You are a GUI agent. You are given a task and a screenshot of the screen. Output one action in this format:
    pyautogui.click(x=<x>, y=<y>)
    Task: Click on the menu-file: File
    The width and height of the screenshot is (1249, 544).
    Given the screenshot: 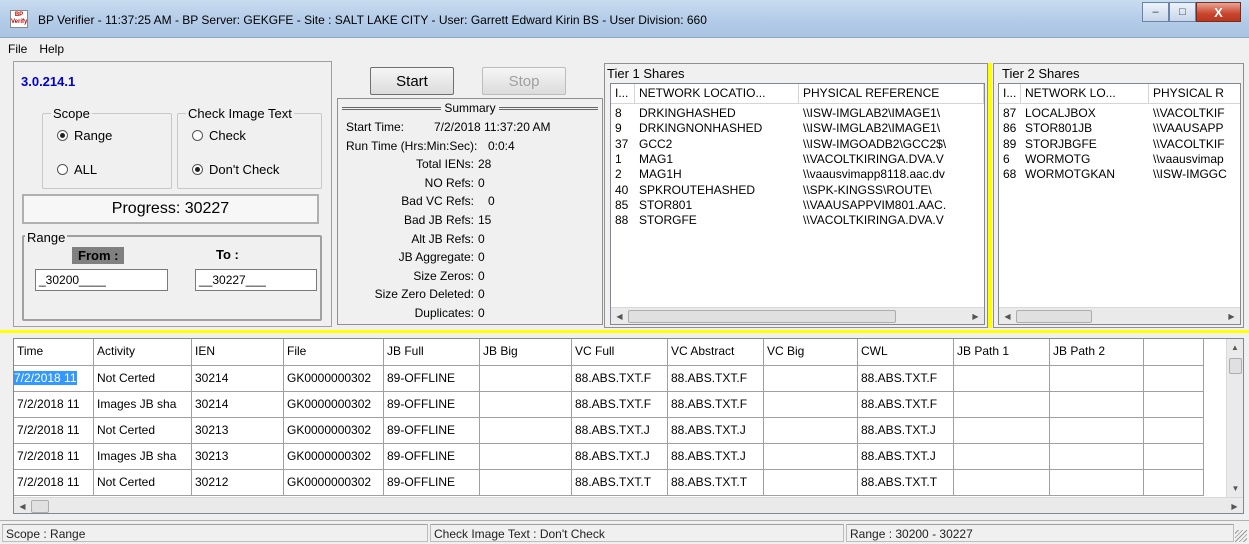 What is the action you would take?
    pyautogui.click(x=17, y=49)
    